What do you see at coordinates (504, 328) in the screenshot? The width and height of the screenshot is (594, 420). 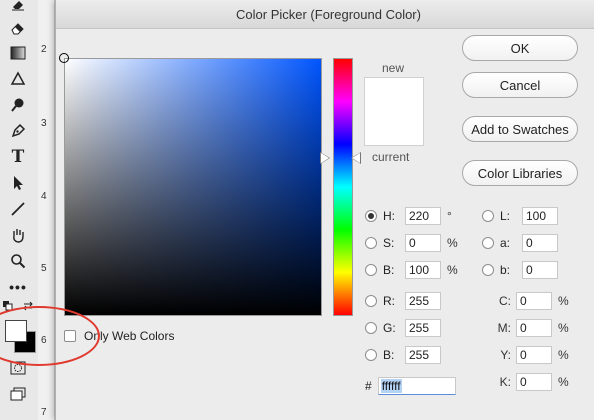 I see `magenta-label: M:` at bounding box center [504, 328].